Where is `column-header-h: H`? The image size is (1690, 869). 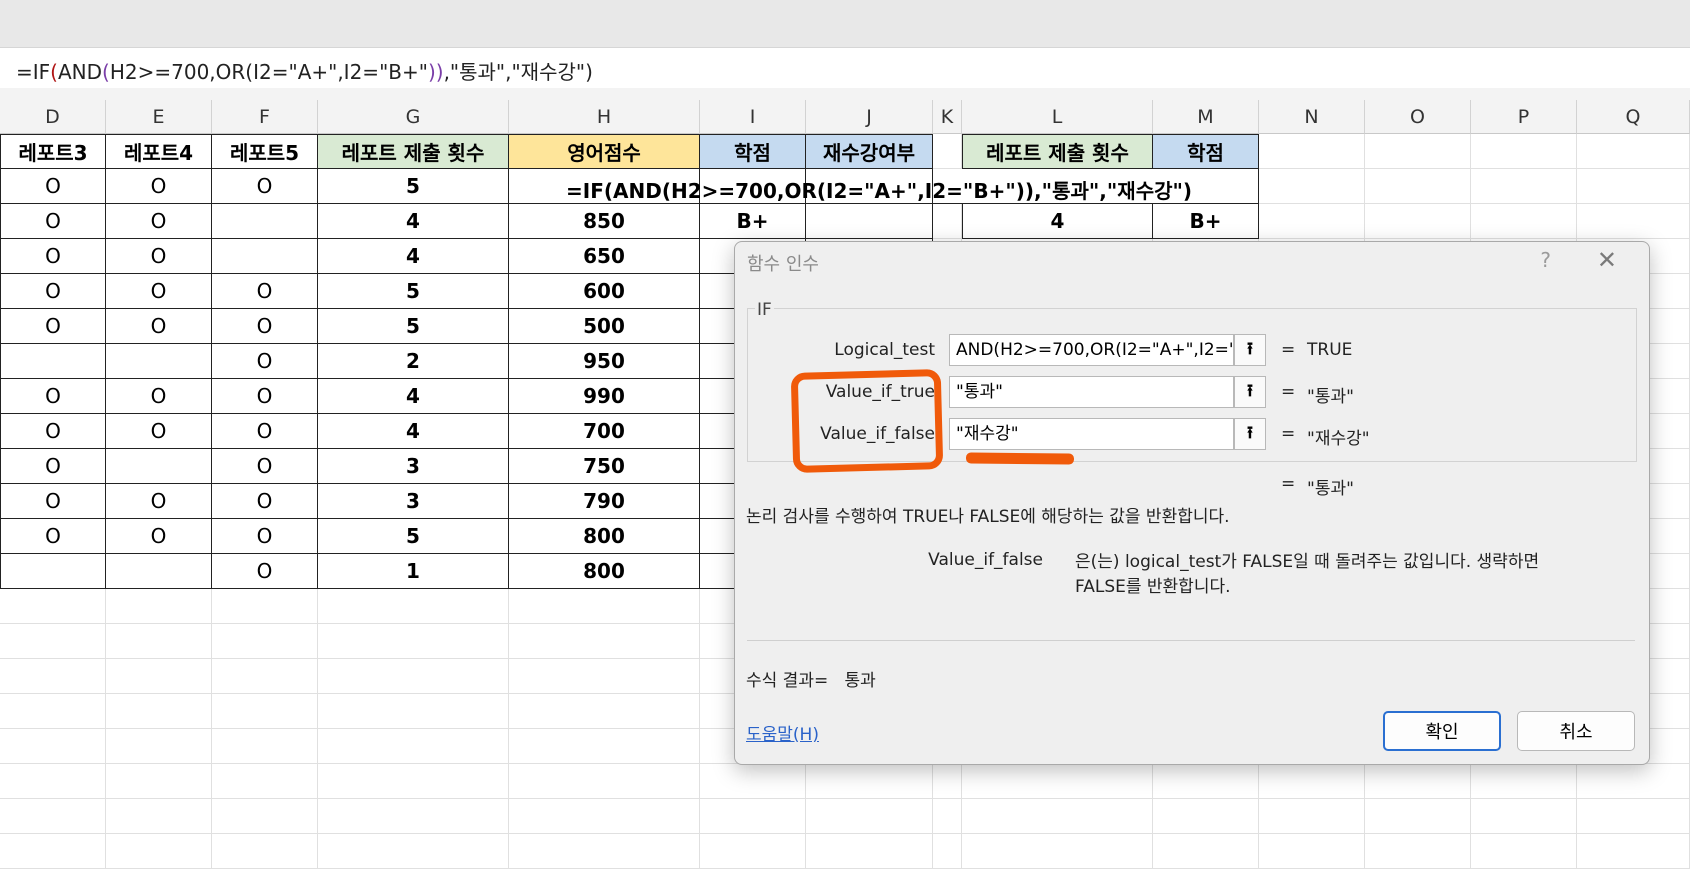
column-header-h: H is located at coordinates (604, 117).